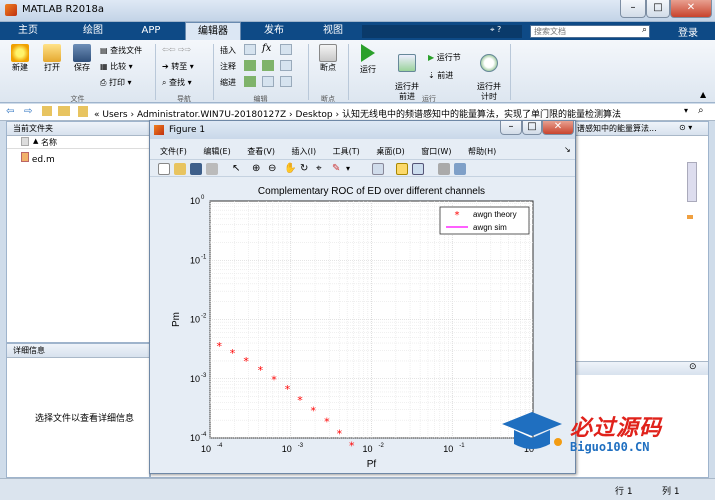 The width and height of the screenshot is (715, 500). What do you see at coordinates (49, 142) in the screenshot?
I see `name-column-header: 名称` at bounding box center [49, 142].